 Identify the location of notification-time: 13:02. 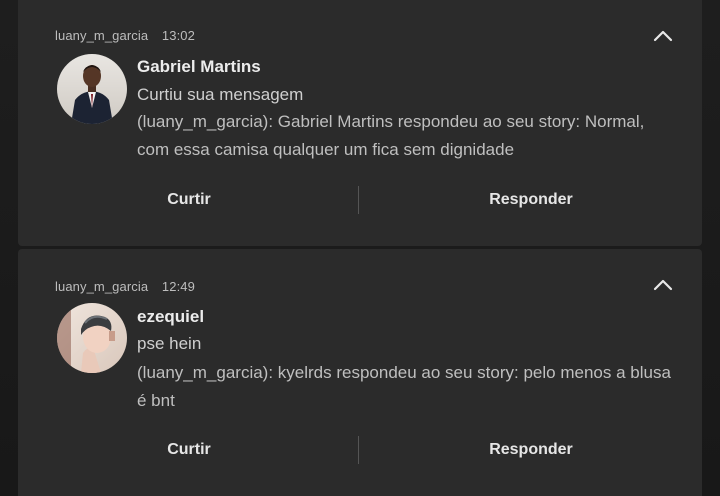
(178, 35).